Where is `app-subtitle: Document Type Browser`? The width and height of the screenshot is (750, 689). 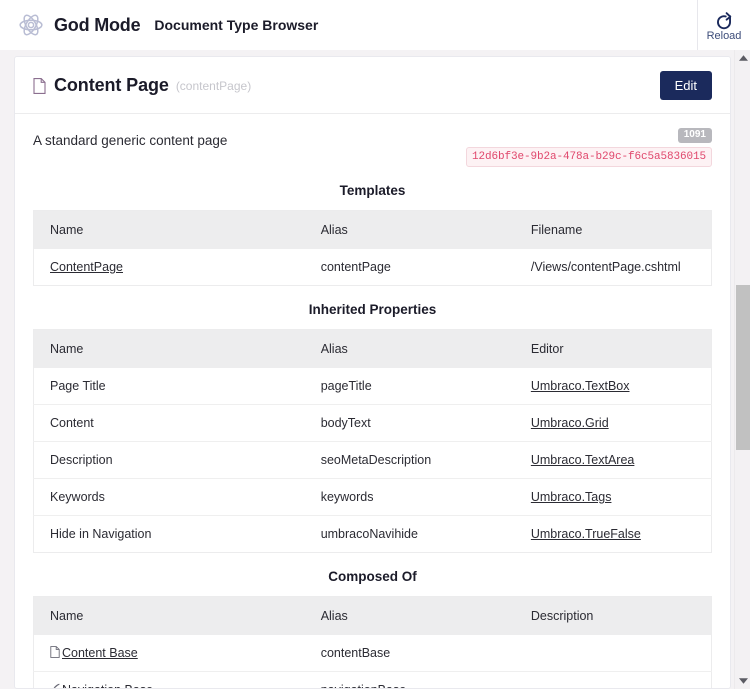
app-subtitle: Document Type Browser is located at coordinates (236, 25).